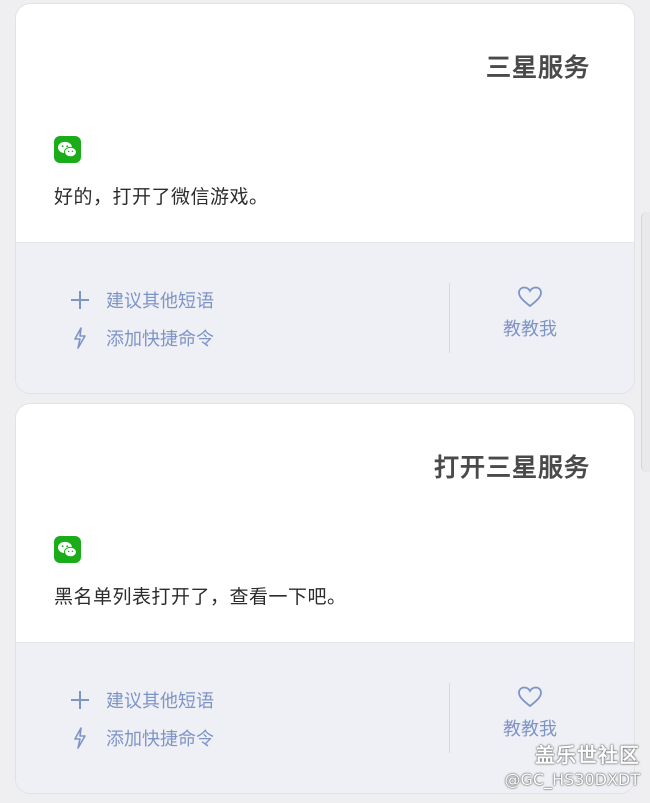 Image resolution: width=650 pixels, height=803 pixels. What do you see at coordinates (645, 342) in the screenshot?
I see `scrollbar` at bounding box center [645, 342].